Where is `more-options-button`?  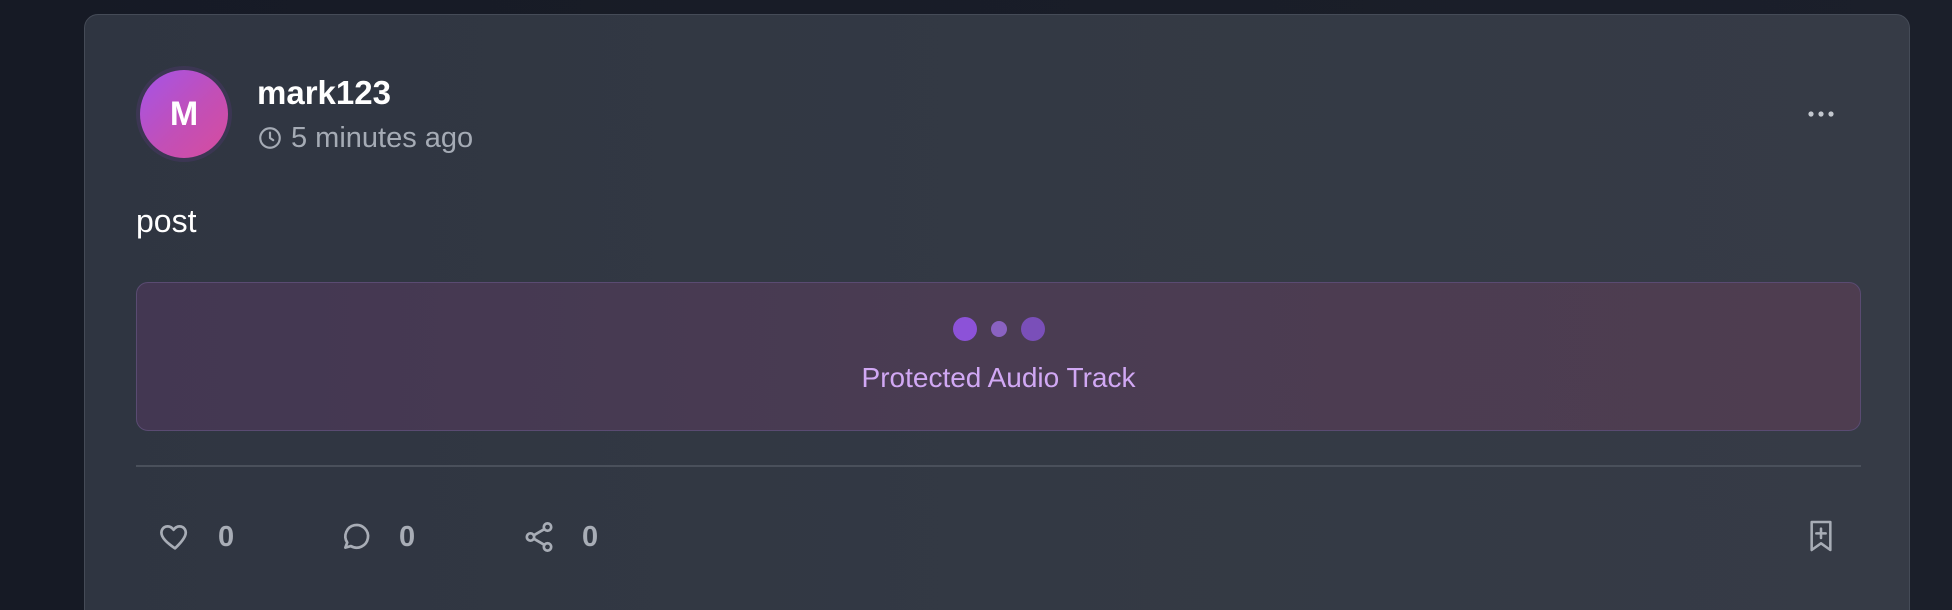
more-options-button is located at coordinates (1821, 114).